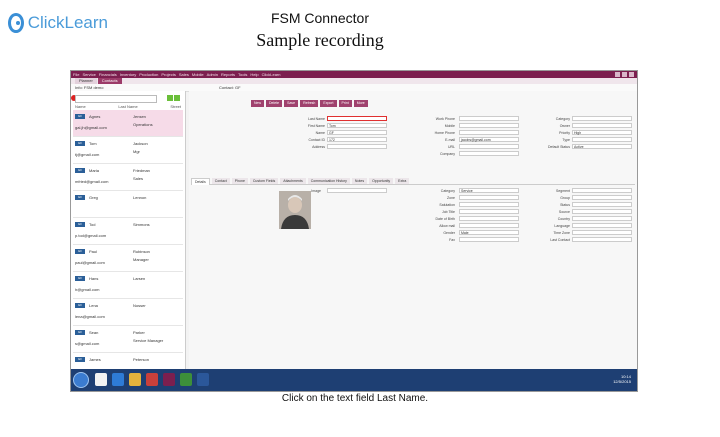  I want to click on menu-item-production: Production, so click(148, 74).